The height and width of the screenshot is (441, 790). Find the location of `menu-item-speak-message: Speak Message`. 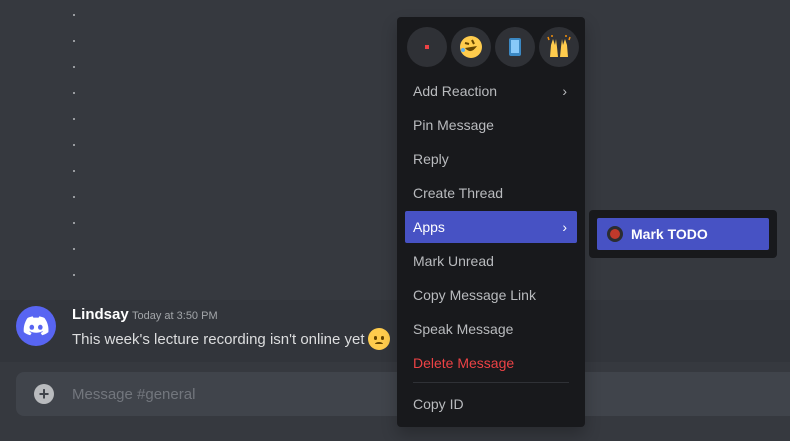

menu-item-speak-message: Speak Message is located at coordinates (491, 329).